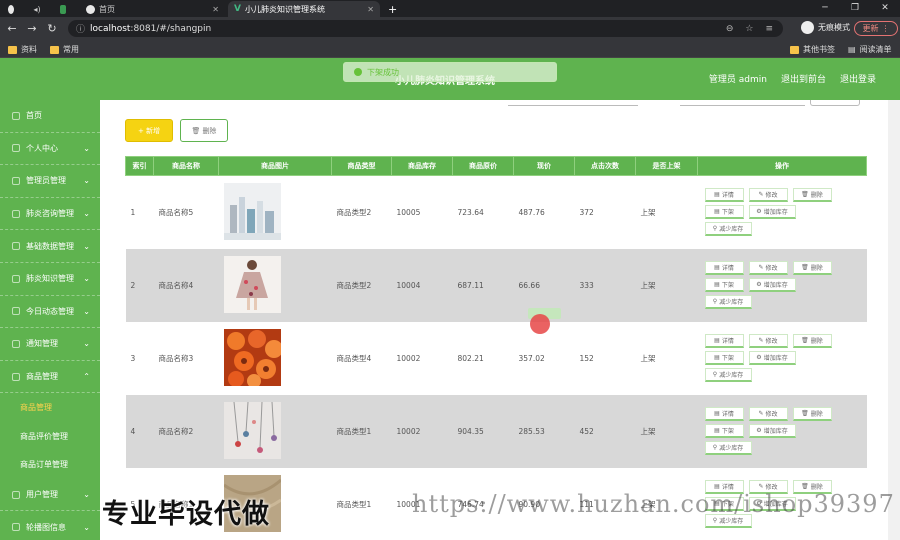  I want to click on add-stock-icon: ⚙, so click(759, 212).